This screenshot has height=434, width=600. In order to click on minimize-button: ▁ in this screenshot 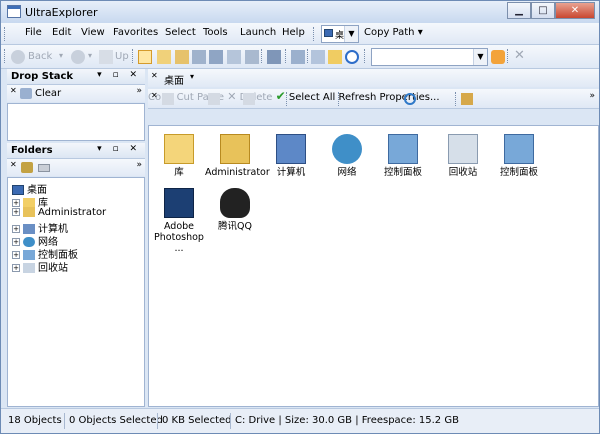, I will do `click(519, 10)`.